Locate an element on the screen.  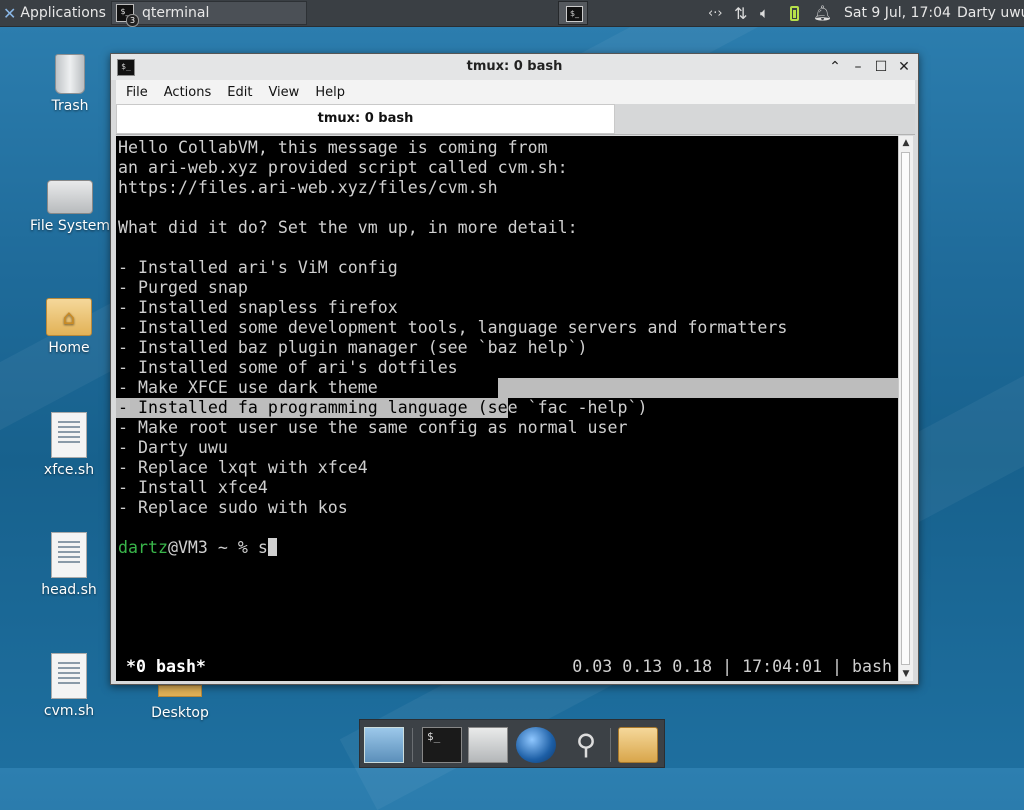
desktop-icon-label: cvm.sh is located at coordinates (69, 711).